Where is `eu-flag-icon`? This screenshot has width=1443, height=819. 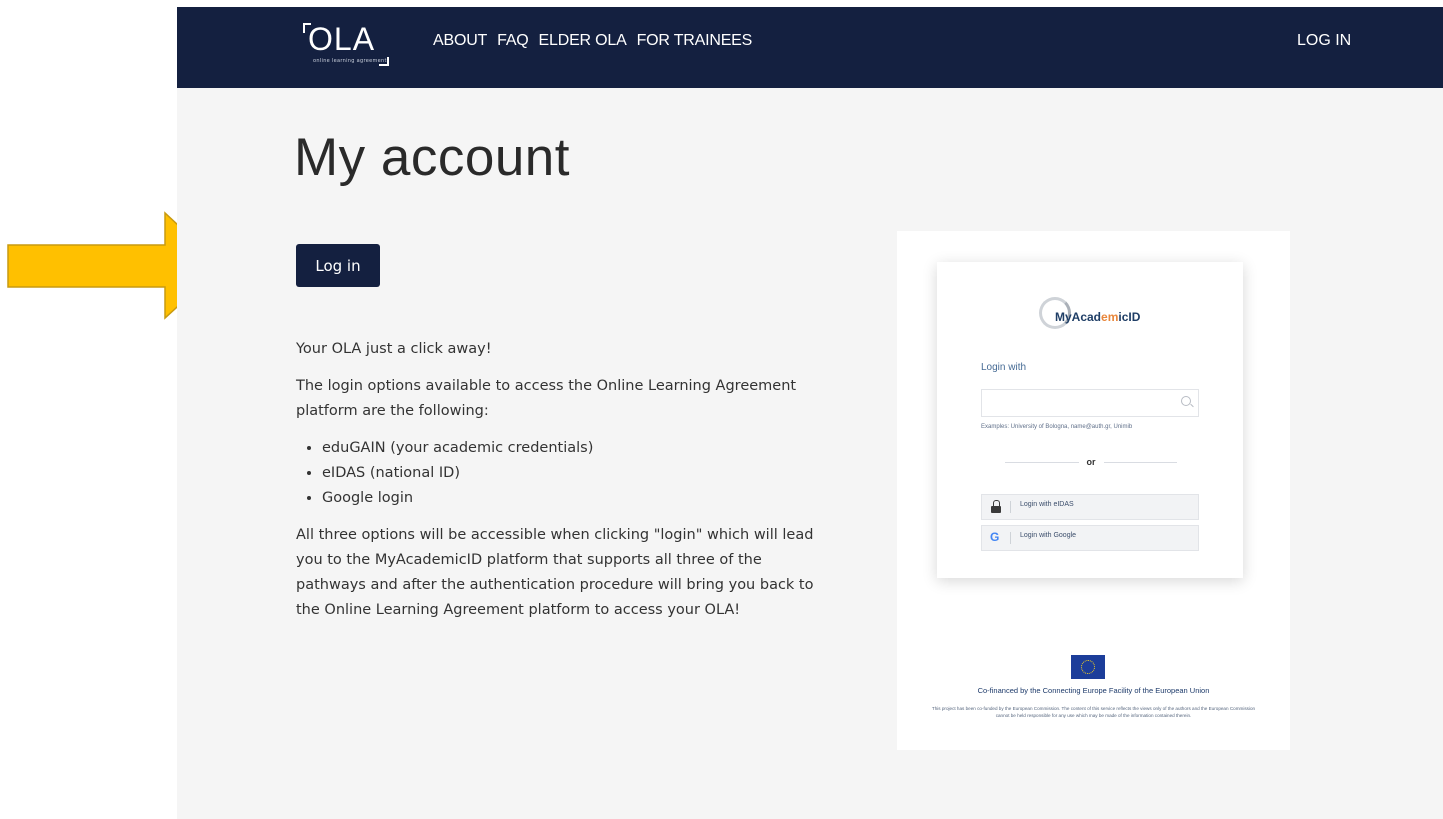 eu-flag-icon is located at coordinates (1088, 667).